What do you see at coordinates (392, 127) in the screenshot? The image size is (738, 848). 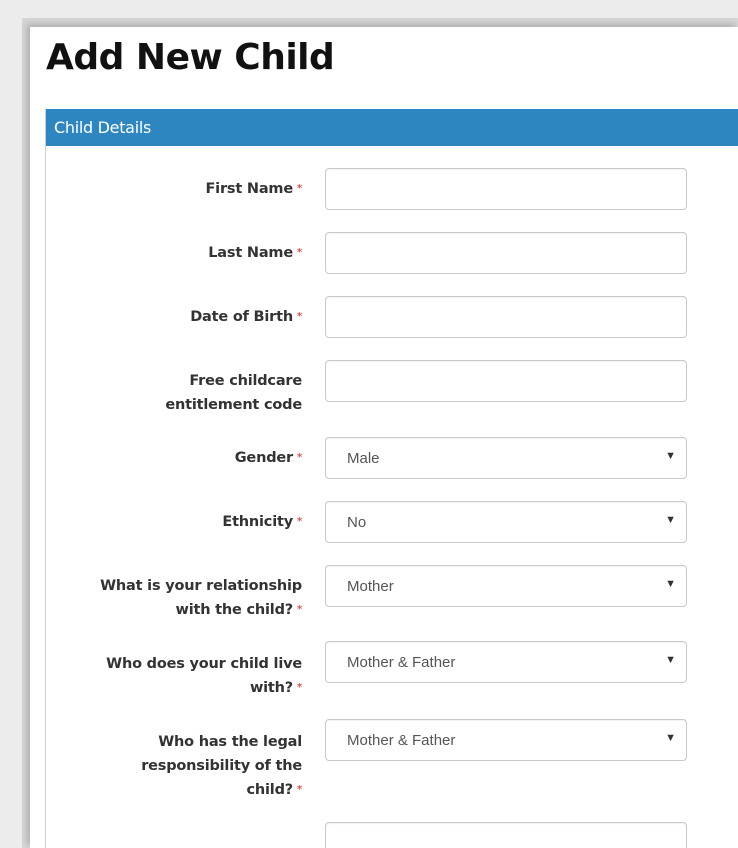 I see `panel-header: Child Details` at bounding box center [392, 127].